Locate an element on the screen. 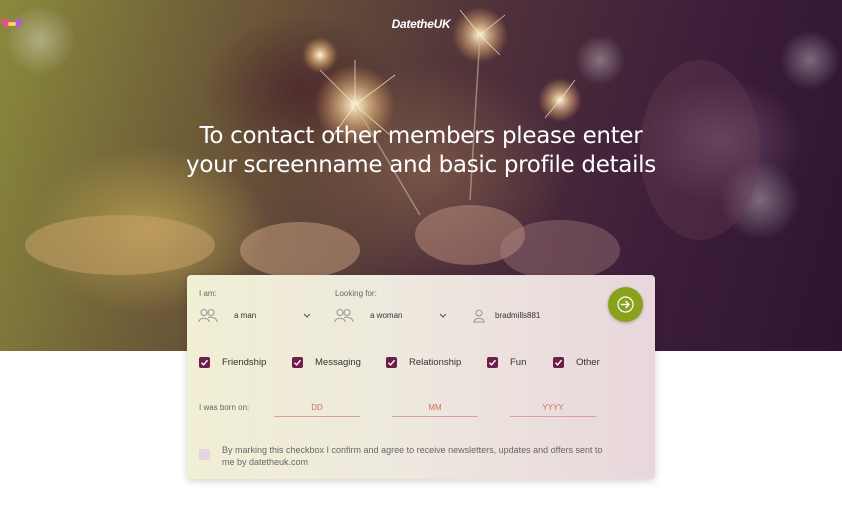 The width and height of the screenshot is (842, 516). screenname-value: bradmills881 is located at coordinates (518, 315).